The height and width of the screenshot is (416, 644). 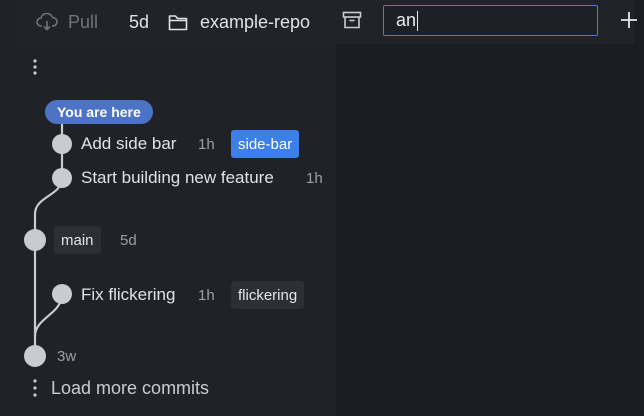 I want to click on commit-time: 5d, so click(x=128, y=240).